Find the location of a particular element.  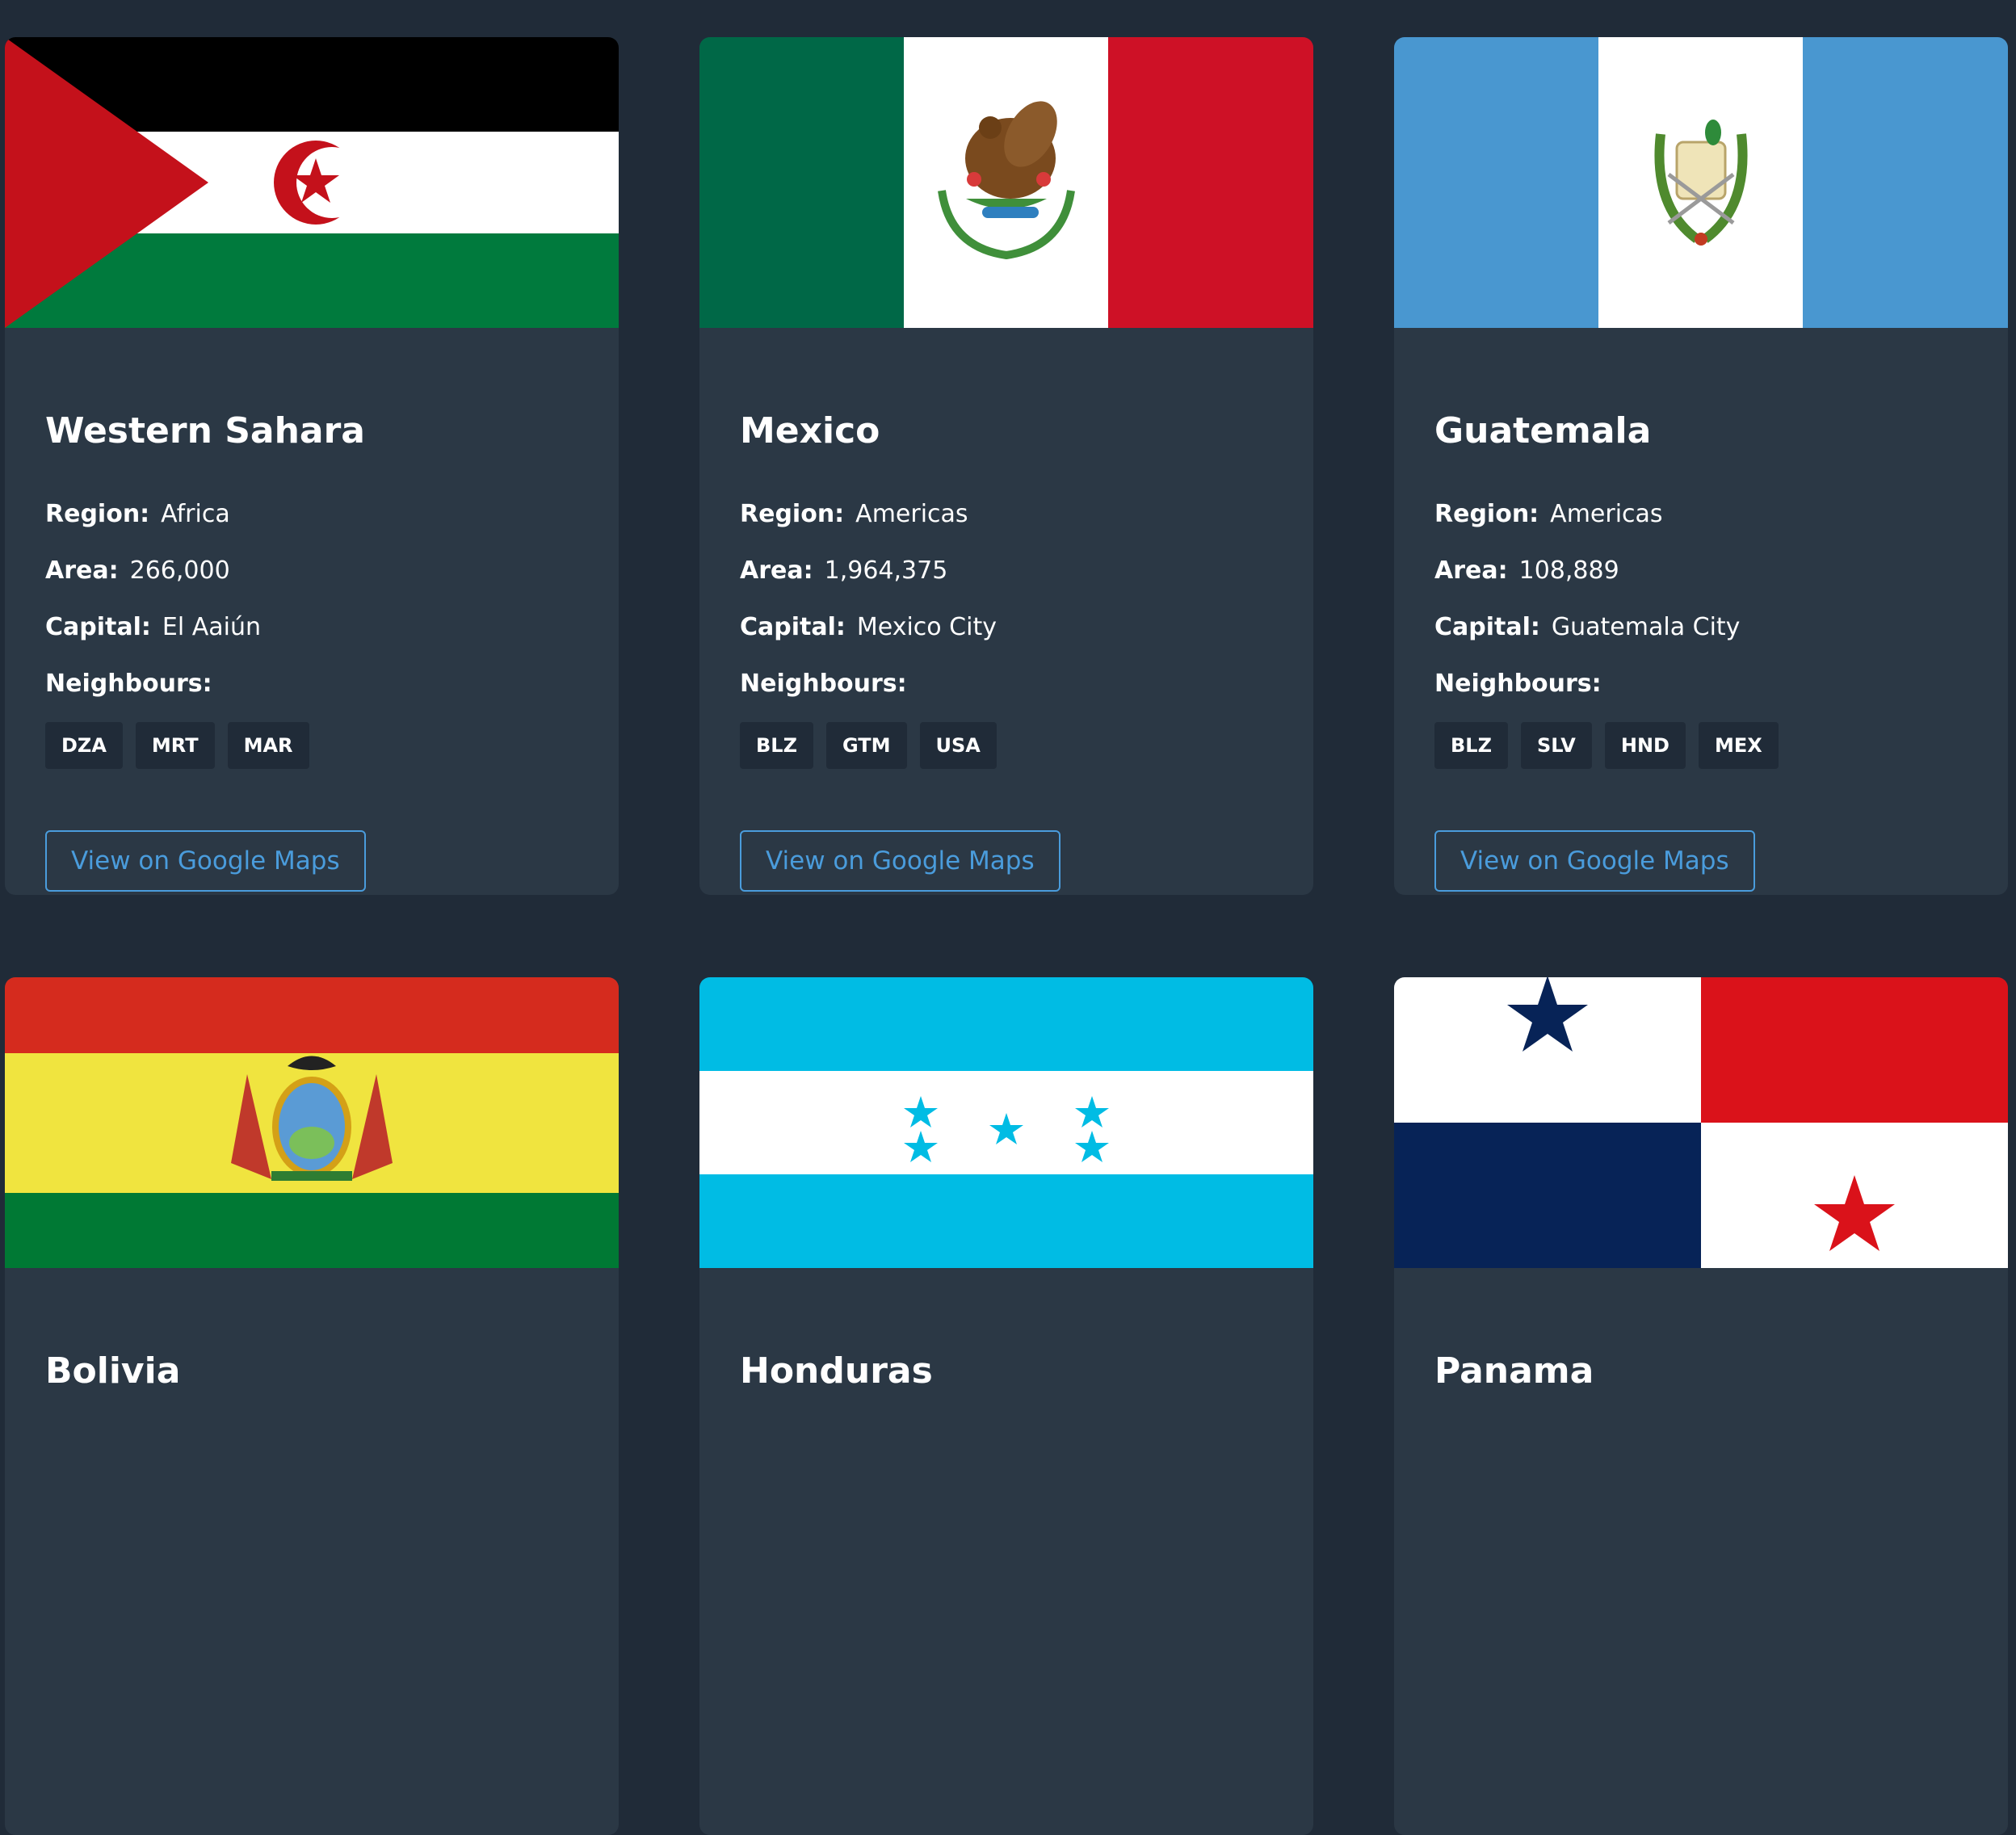

mexico-flag is located at coordinates (1006, 182).